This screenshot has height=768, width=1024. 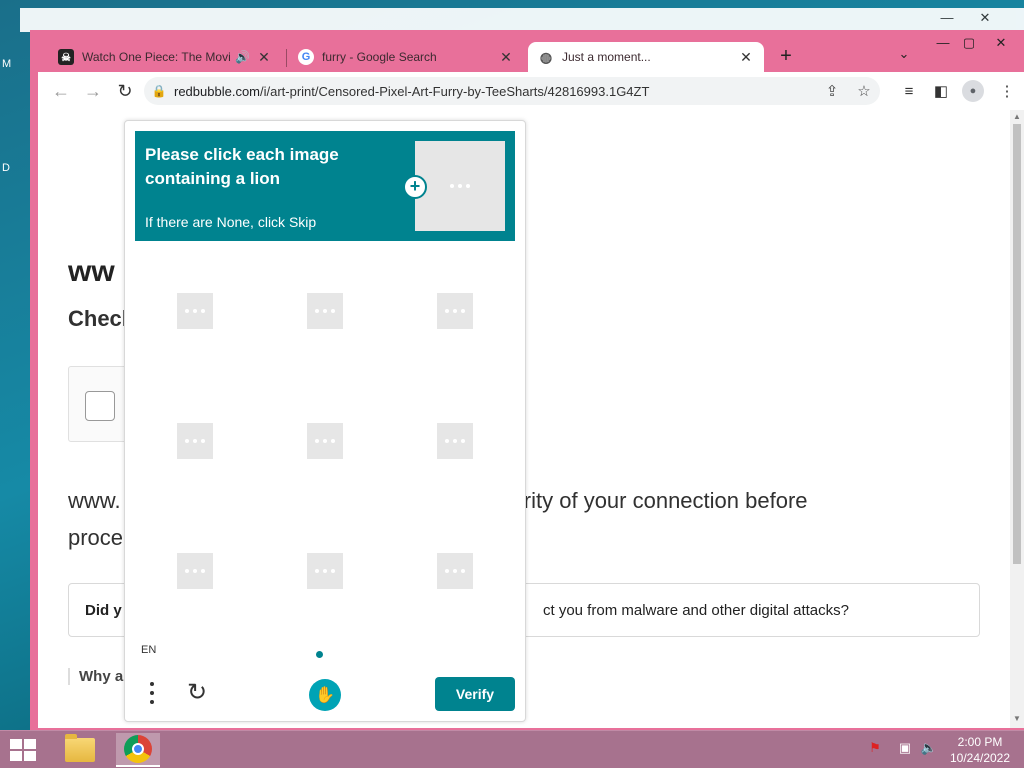 What do you see at coordinates (904, 56) in the screenshot?
I see `tab-search-icon: ⌄` at bounding box center [904, 56].